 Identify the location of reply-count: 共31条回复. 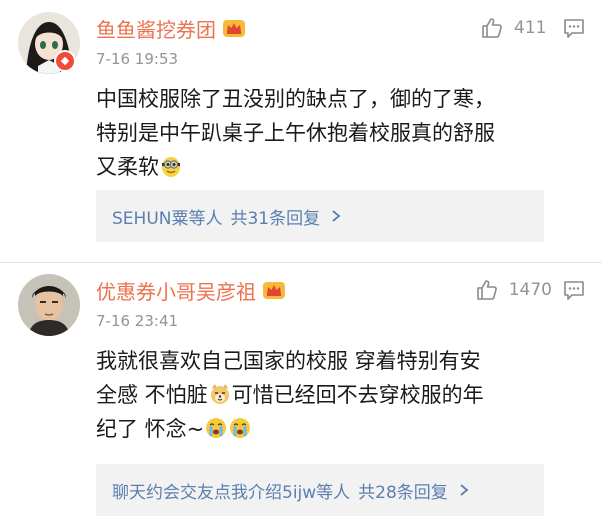
(275, 216).